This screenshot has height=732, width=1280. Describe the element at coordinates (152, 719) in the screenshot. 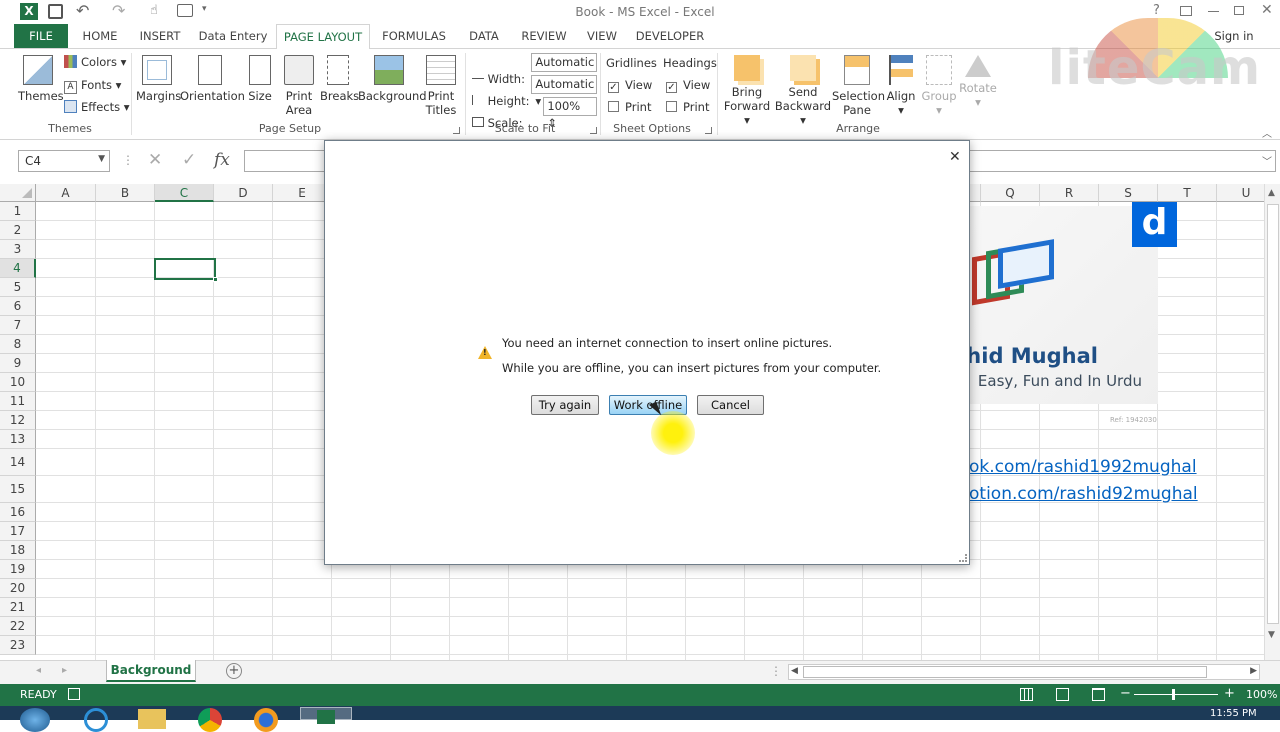

I see `explorer-icon` at that location.